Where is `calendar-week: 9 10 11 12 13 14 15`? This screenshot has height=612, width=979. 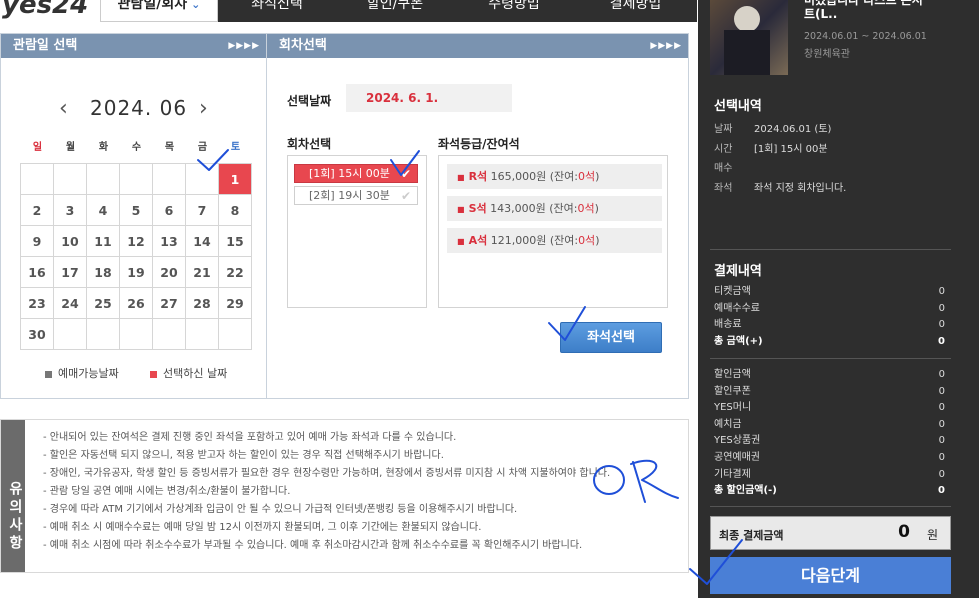 calendar-week: 9 10 11 12 13 14 15 is located at coordinates (136, 241).